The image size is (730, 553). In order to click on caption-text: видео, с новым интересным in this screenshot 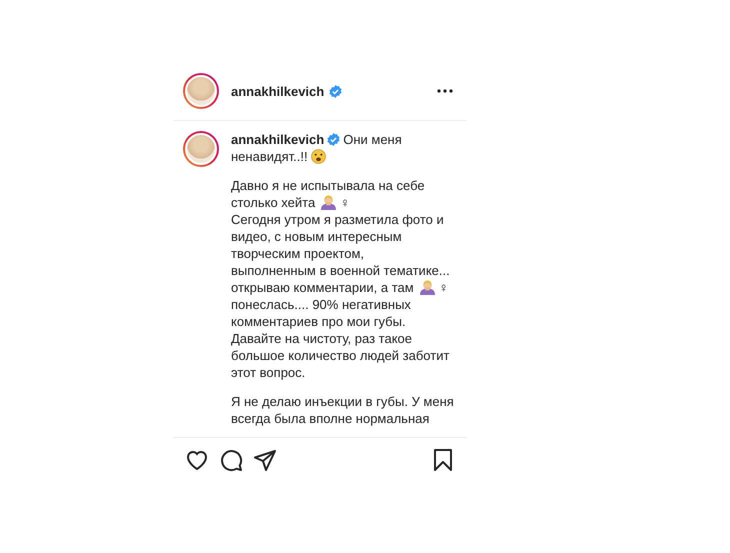, I will do `click(316, 236)`.